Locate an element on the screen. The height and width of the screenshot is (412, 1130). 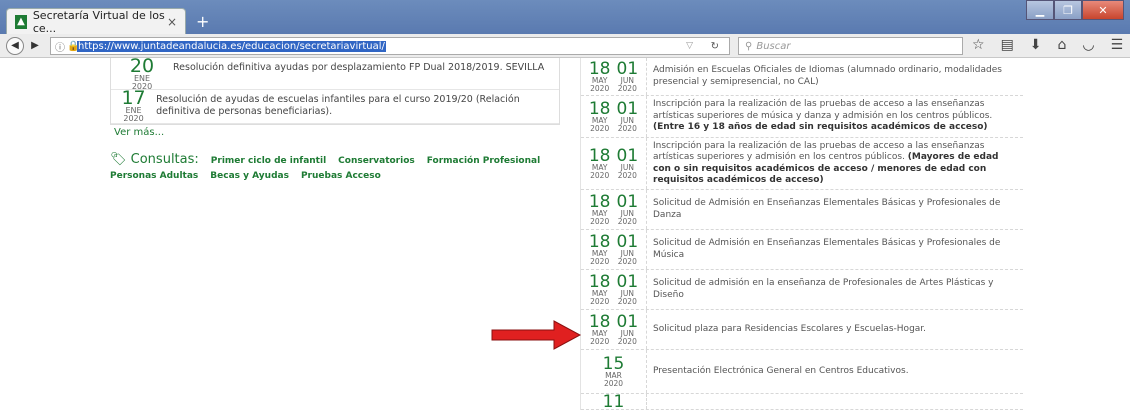
dropdown-arrow-icon: ▽ is located at coordinates (689, 46).